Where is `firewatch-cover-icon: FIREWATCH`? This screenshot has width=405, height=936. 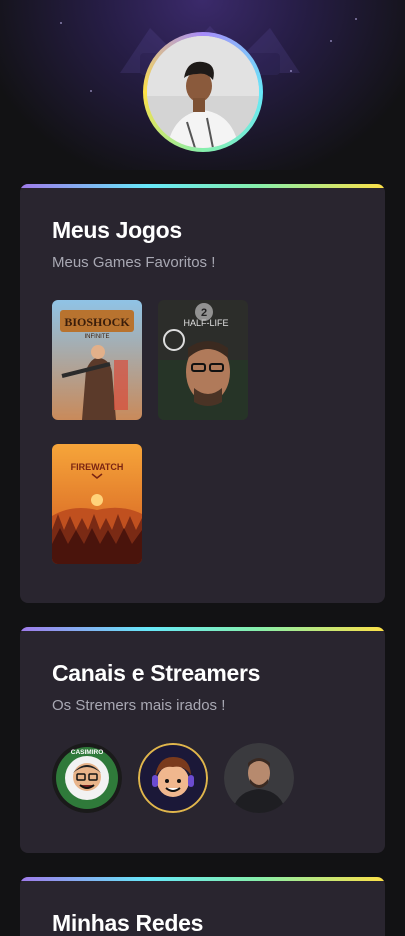
firewatch-cover-icon: FIREWATCH is located at coordinates (97, 504).